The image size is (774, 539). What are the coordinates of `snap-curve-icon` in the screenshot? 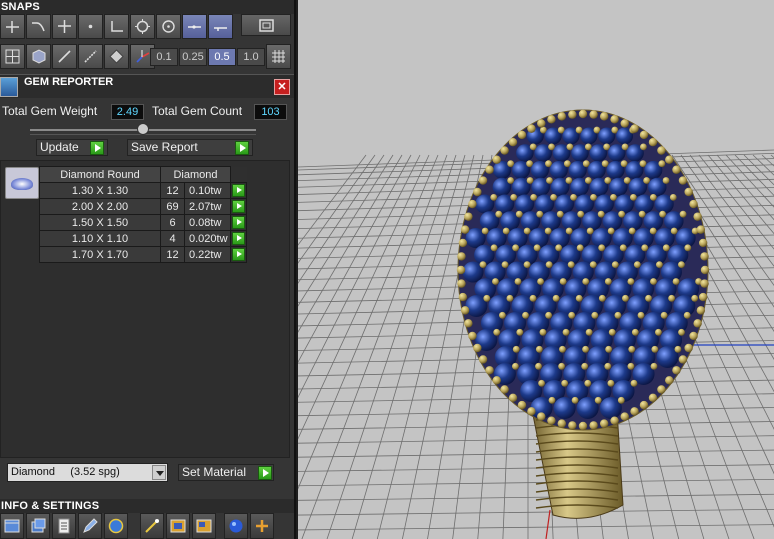 It's located at (38, 27).